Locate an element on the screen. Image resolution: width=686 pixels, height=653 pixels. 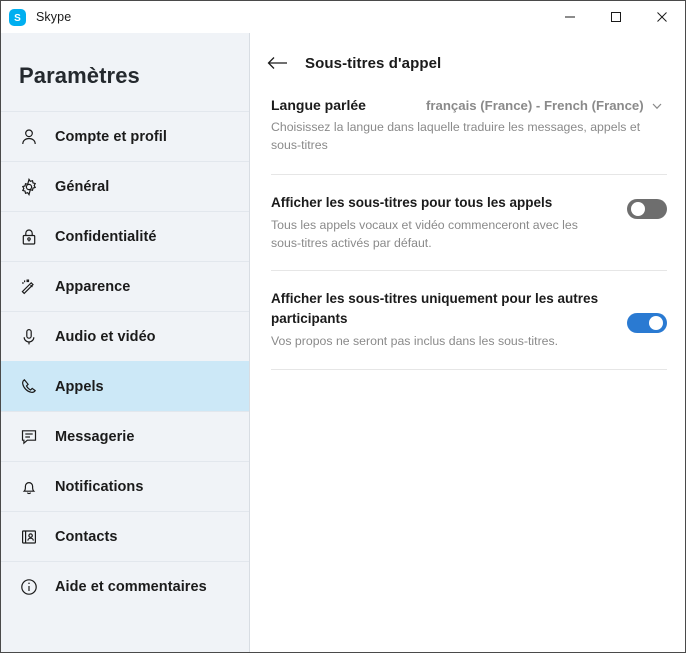
sidebar-item-label: Confidentialité is located at coordinates (106, 236).